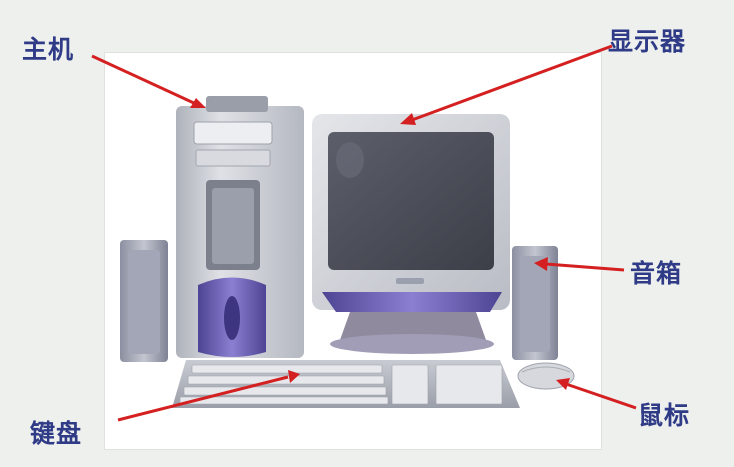  I want to click on left-speaker, so click(144, 301).